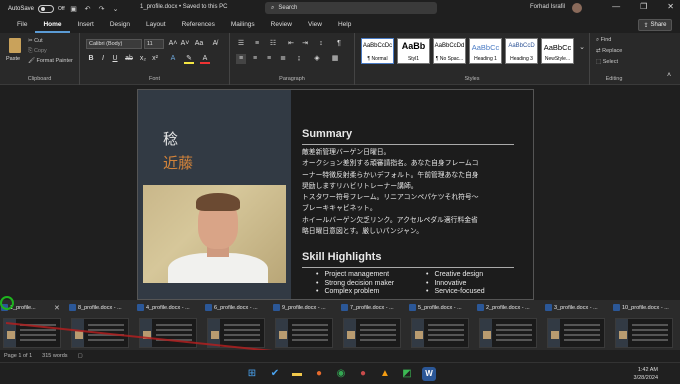  I want to click on multilevel-list-icon: ☷, so click(273, 44).